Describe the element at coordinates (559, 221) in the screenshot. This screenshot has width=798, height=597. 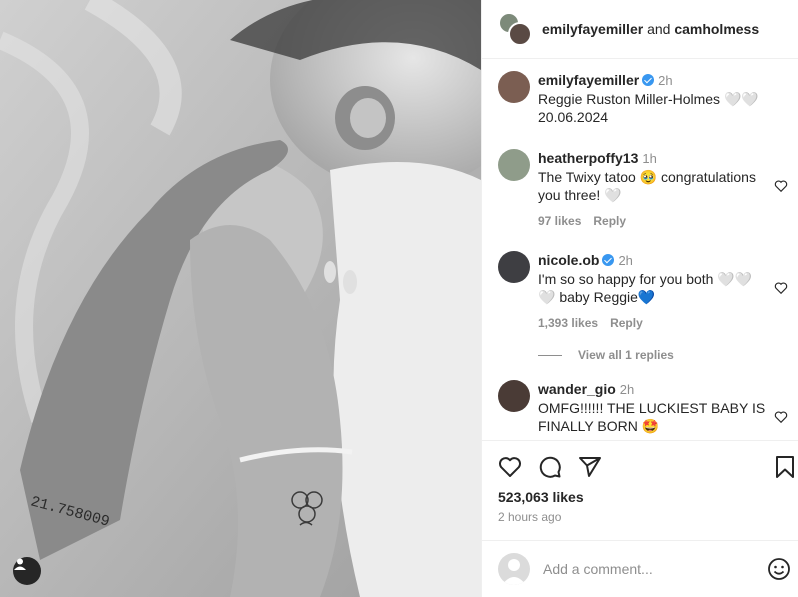
I see `comment-likes: 97 likes` at that location.